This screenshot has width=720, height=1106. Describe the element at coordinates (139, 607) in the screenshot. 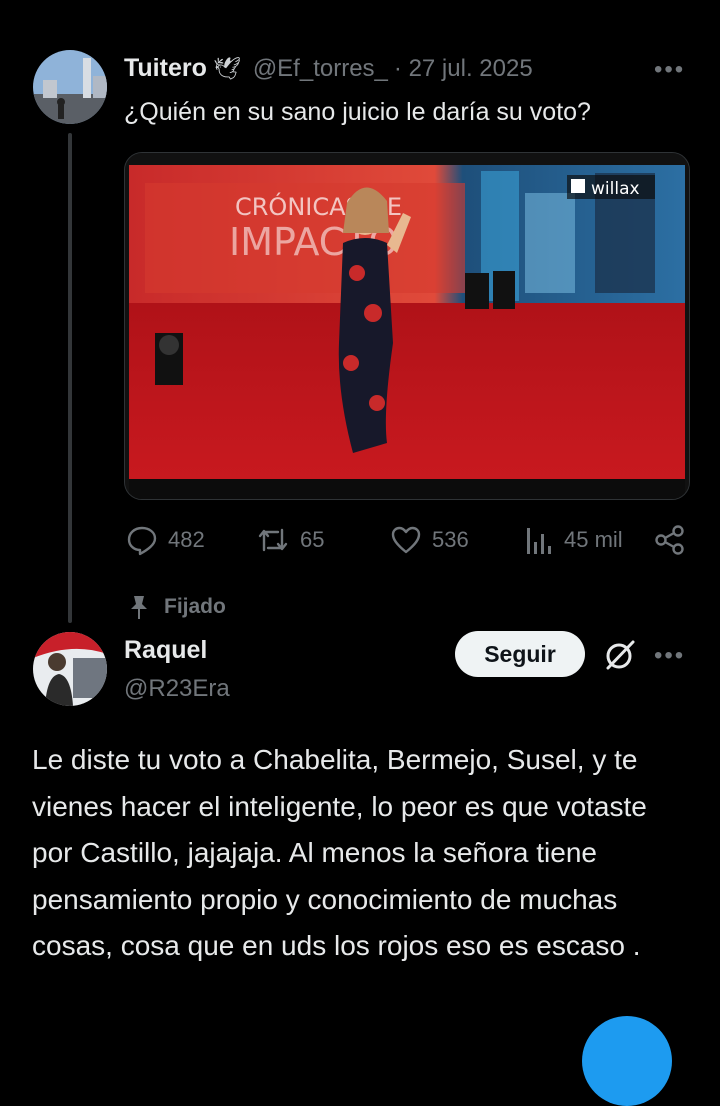

I see `pin-icon` at that location.